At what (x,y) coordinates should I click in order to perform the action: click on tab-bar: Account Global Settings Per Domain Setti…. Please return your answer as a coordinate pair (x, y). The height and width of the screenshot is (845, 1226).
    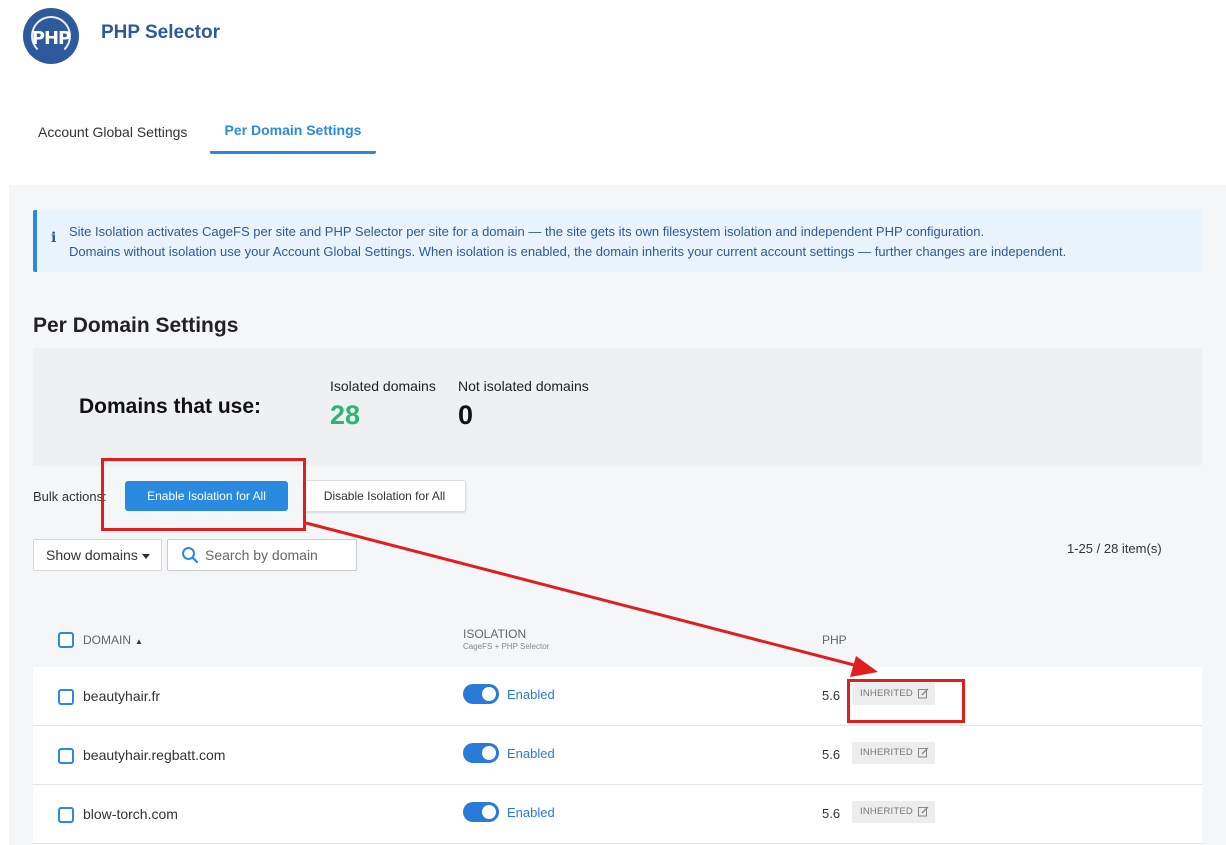
    Looking at the image, I should click on (613, 133).